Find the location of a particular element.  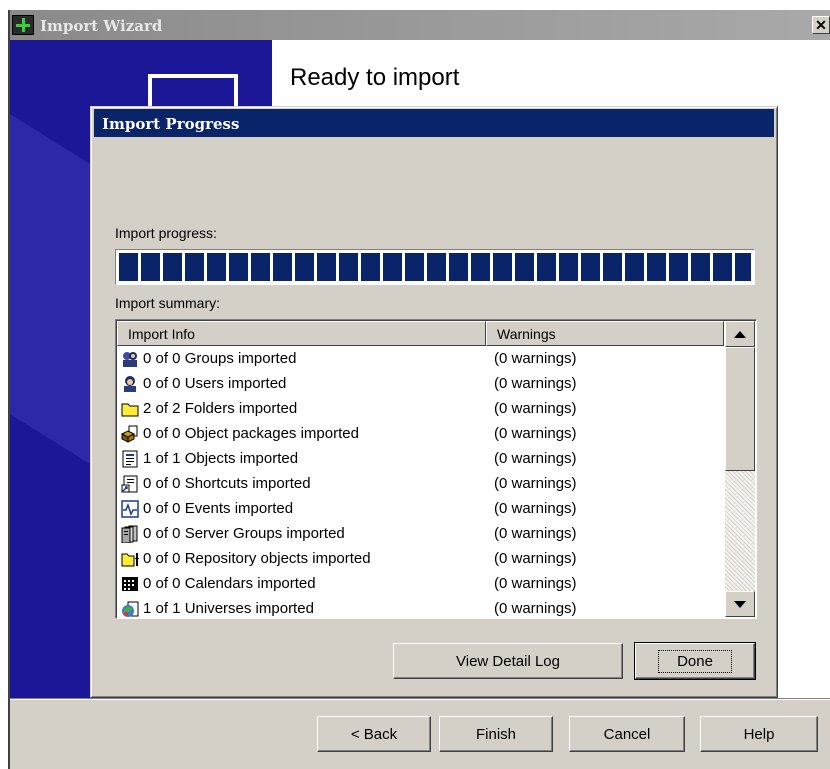

close-icon: ✕ is located at coordinates (821, 25).